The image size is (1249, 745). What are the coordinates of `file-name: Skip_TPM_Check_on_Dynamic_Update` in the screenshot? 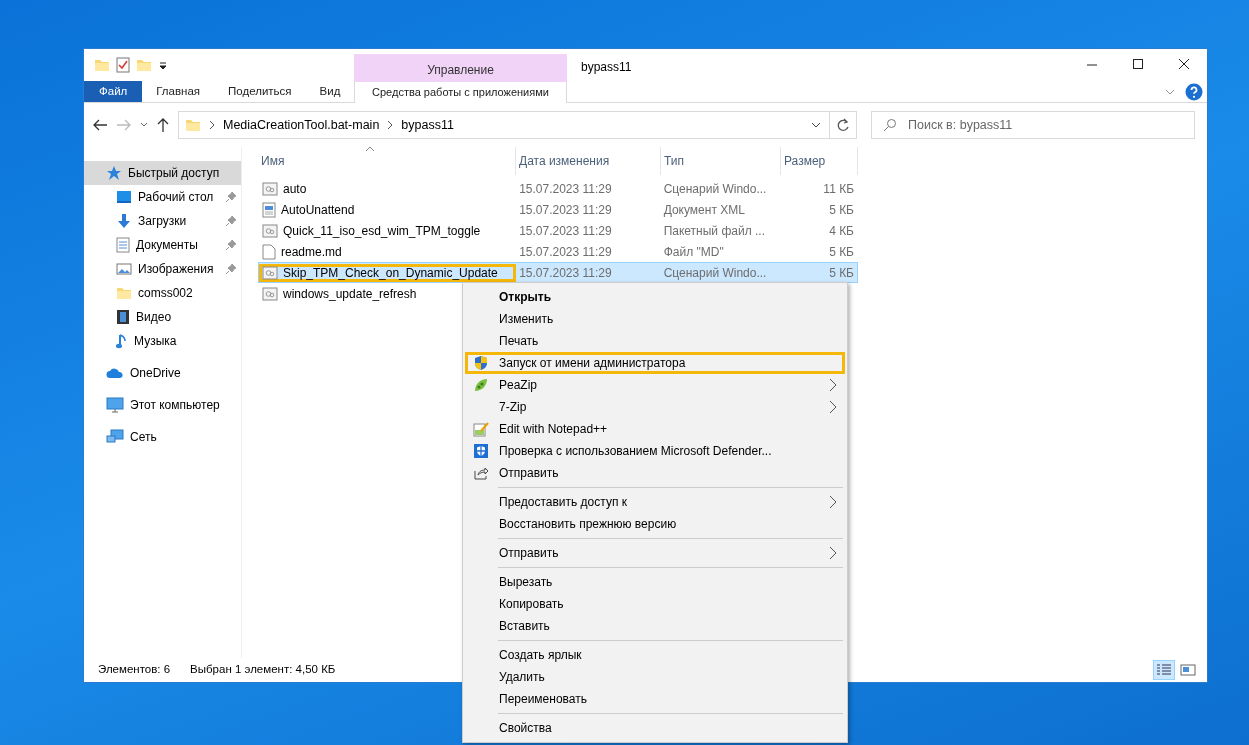 It's located at (390, 273).